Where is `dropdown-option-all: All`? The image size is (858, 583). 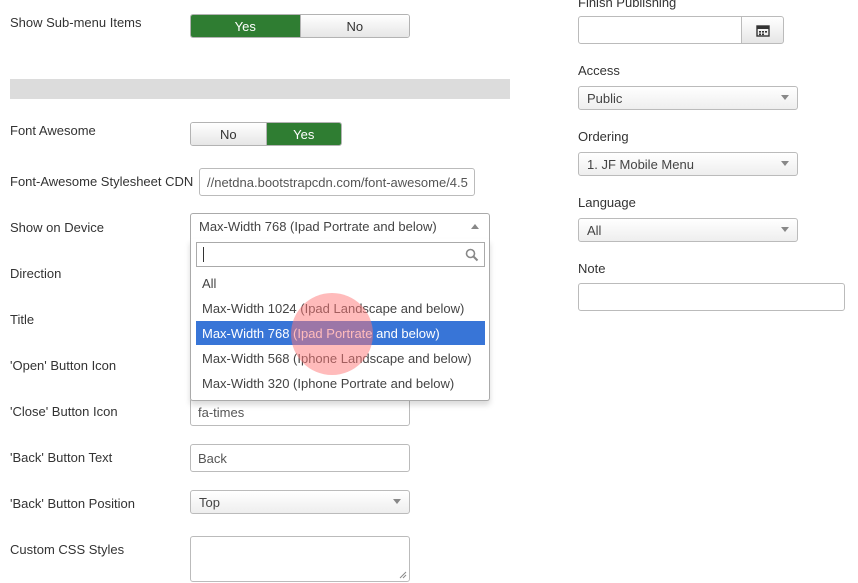
dropdown-option-all: All is located at coordinates (340, 283).